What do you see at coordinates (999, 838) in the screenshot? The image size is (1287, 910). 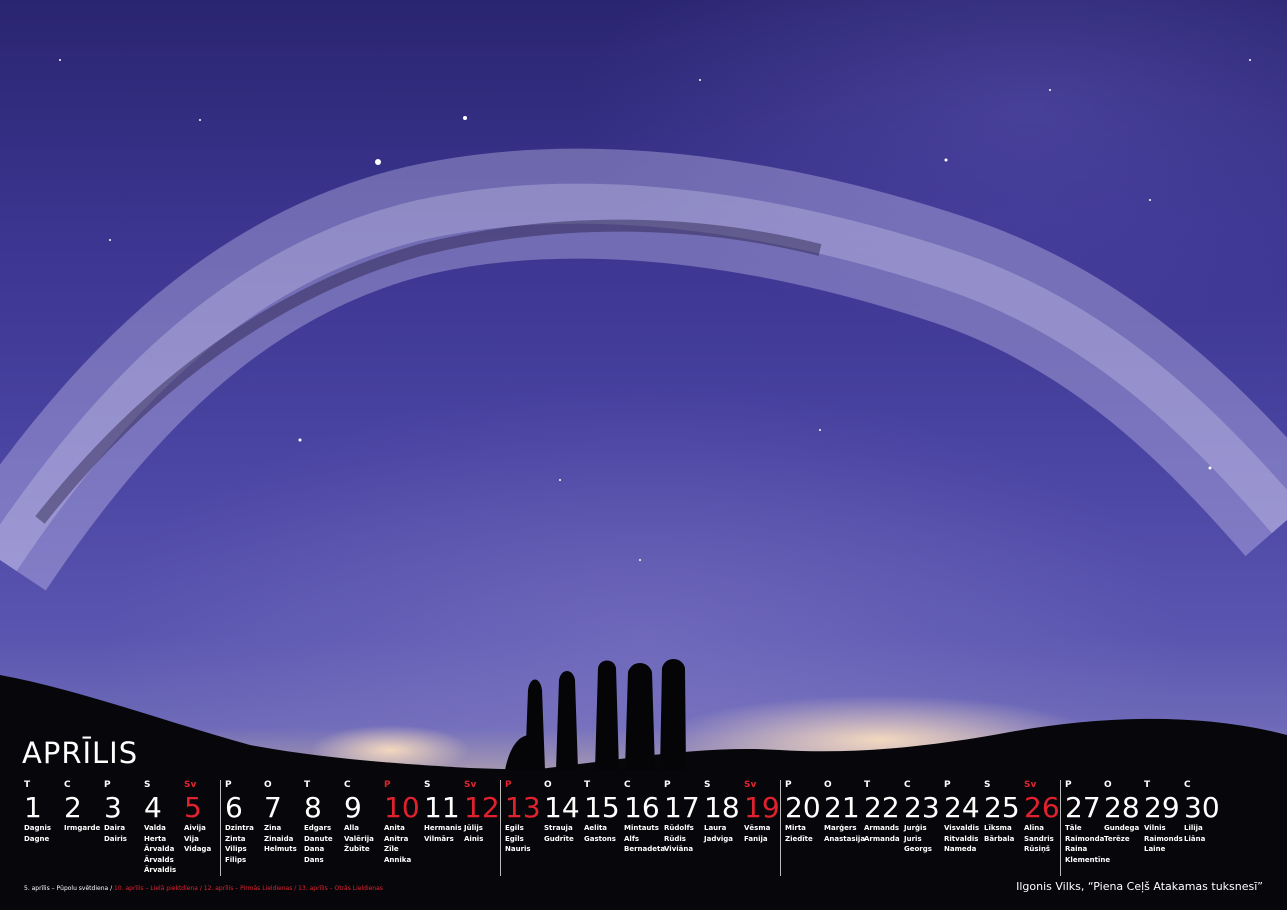 I see `name-day: Bārbala` at bounding box center [999, 838].